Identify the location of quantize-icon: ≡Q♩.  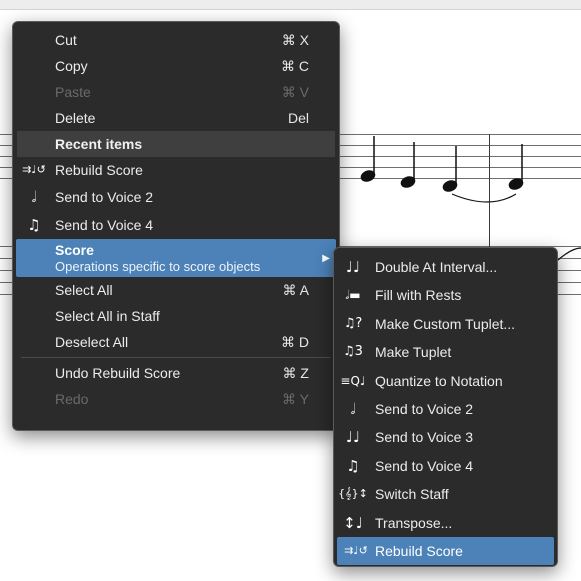
(353, 380).